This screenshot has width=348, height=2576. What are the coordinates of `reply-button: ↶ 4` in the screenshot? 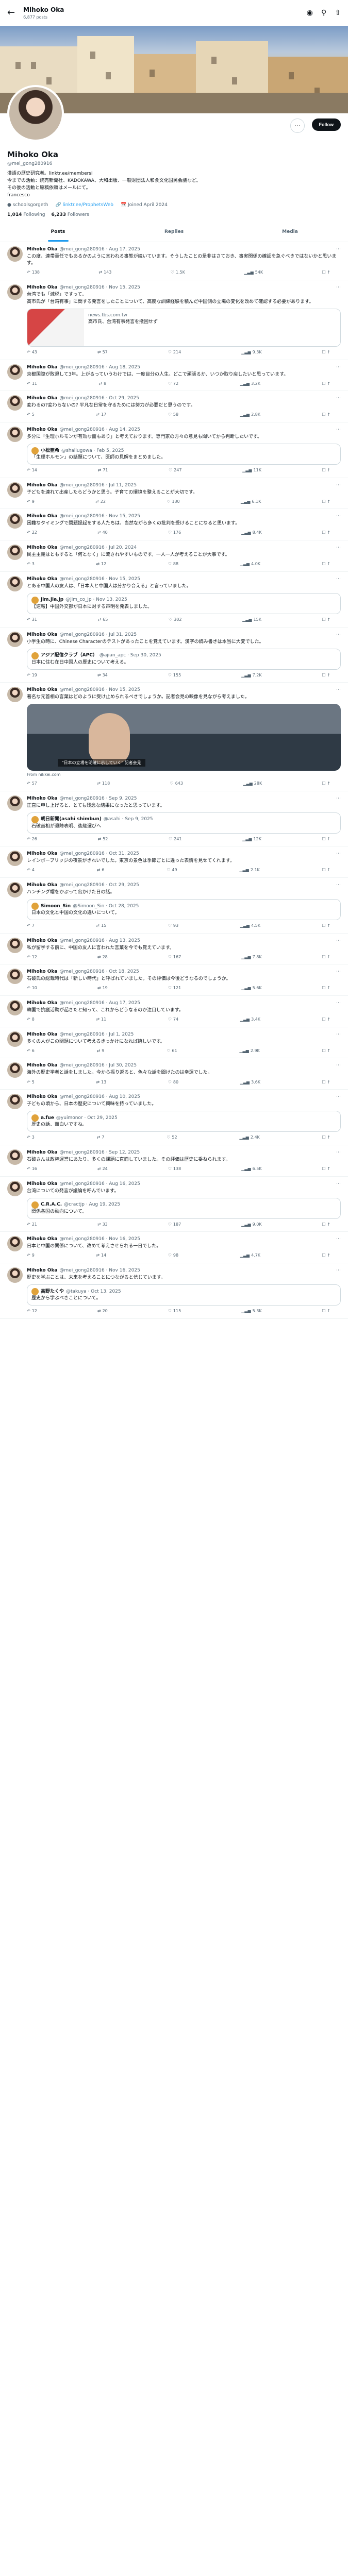 It's located at (31, 870).